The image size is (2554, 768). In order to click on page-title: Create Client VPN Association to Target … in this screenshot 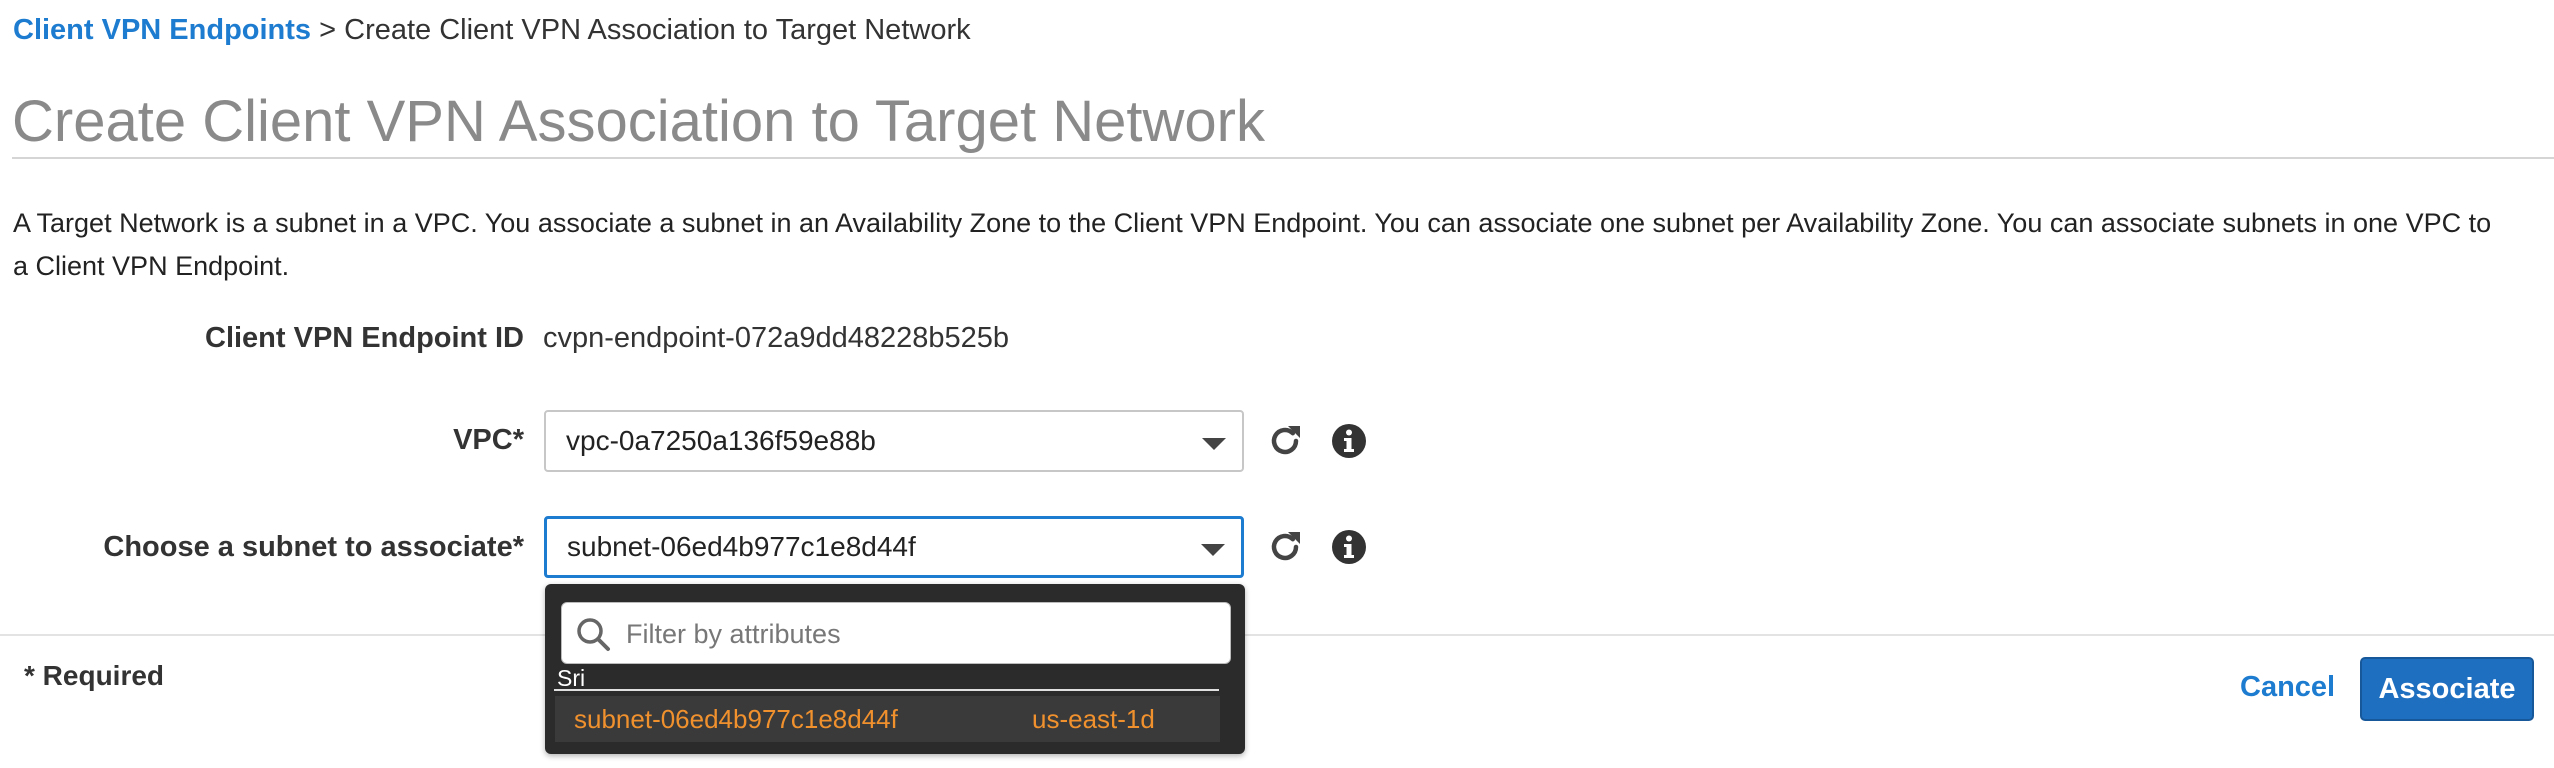, I will do `click(638, 121)`.